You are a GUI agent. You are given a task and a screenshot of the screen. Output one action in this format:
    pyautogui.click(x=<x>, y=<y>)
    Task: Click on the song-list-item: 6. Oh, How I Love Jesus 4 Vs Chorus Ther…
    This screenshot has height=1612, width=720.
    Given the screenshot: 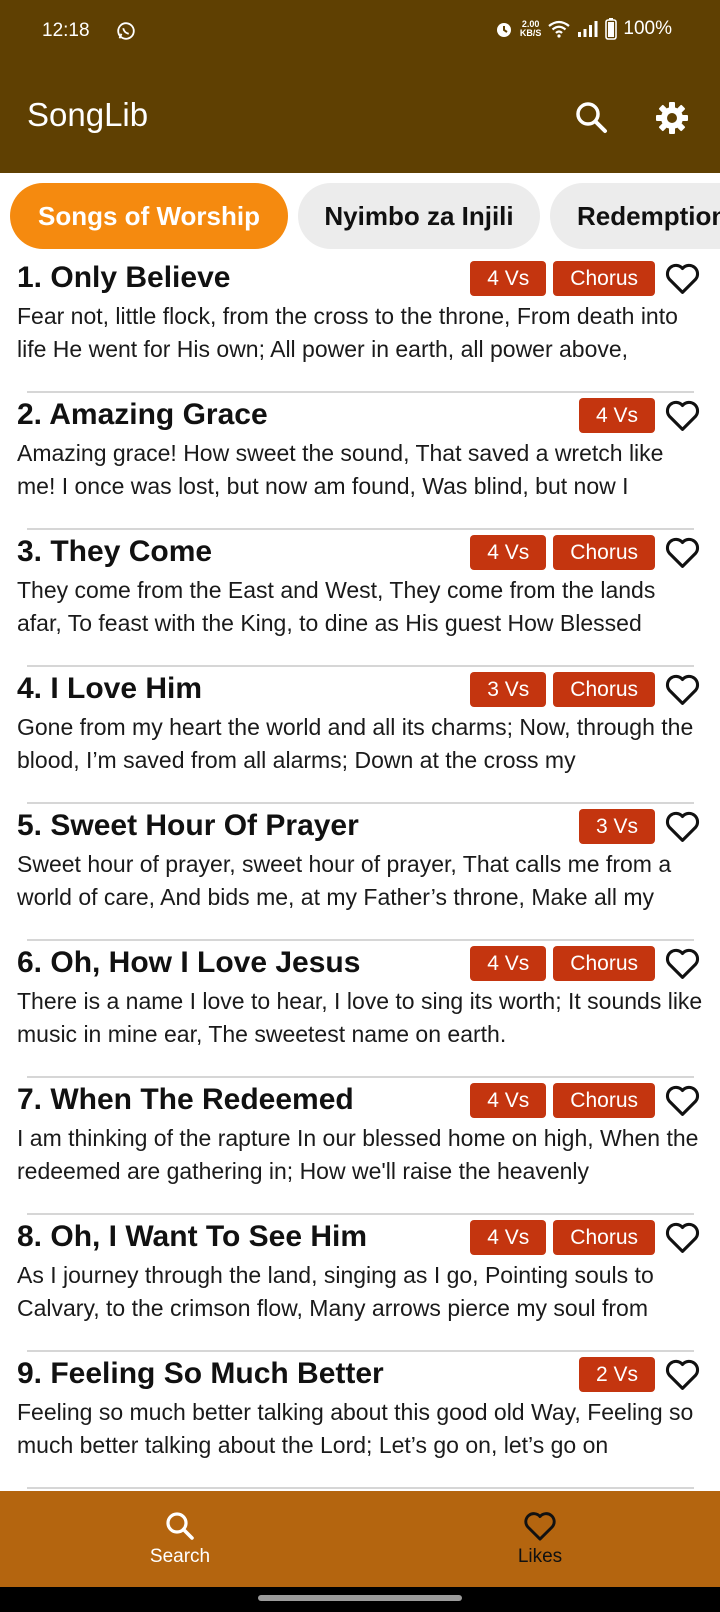 What is the action you would take?
    pyautogui.click(x=360, y=1010)
    